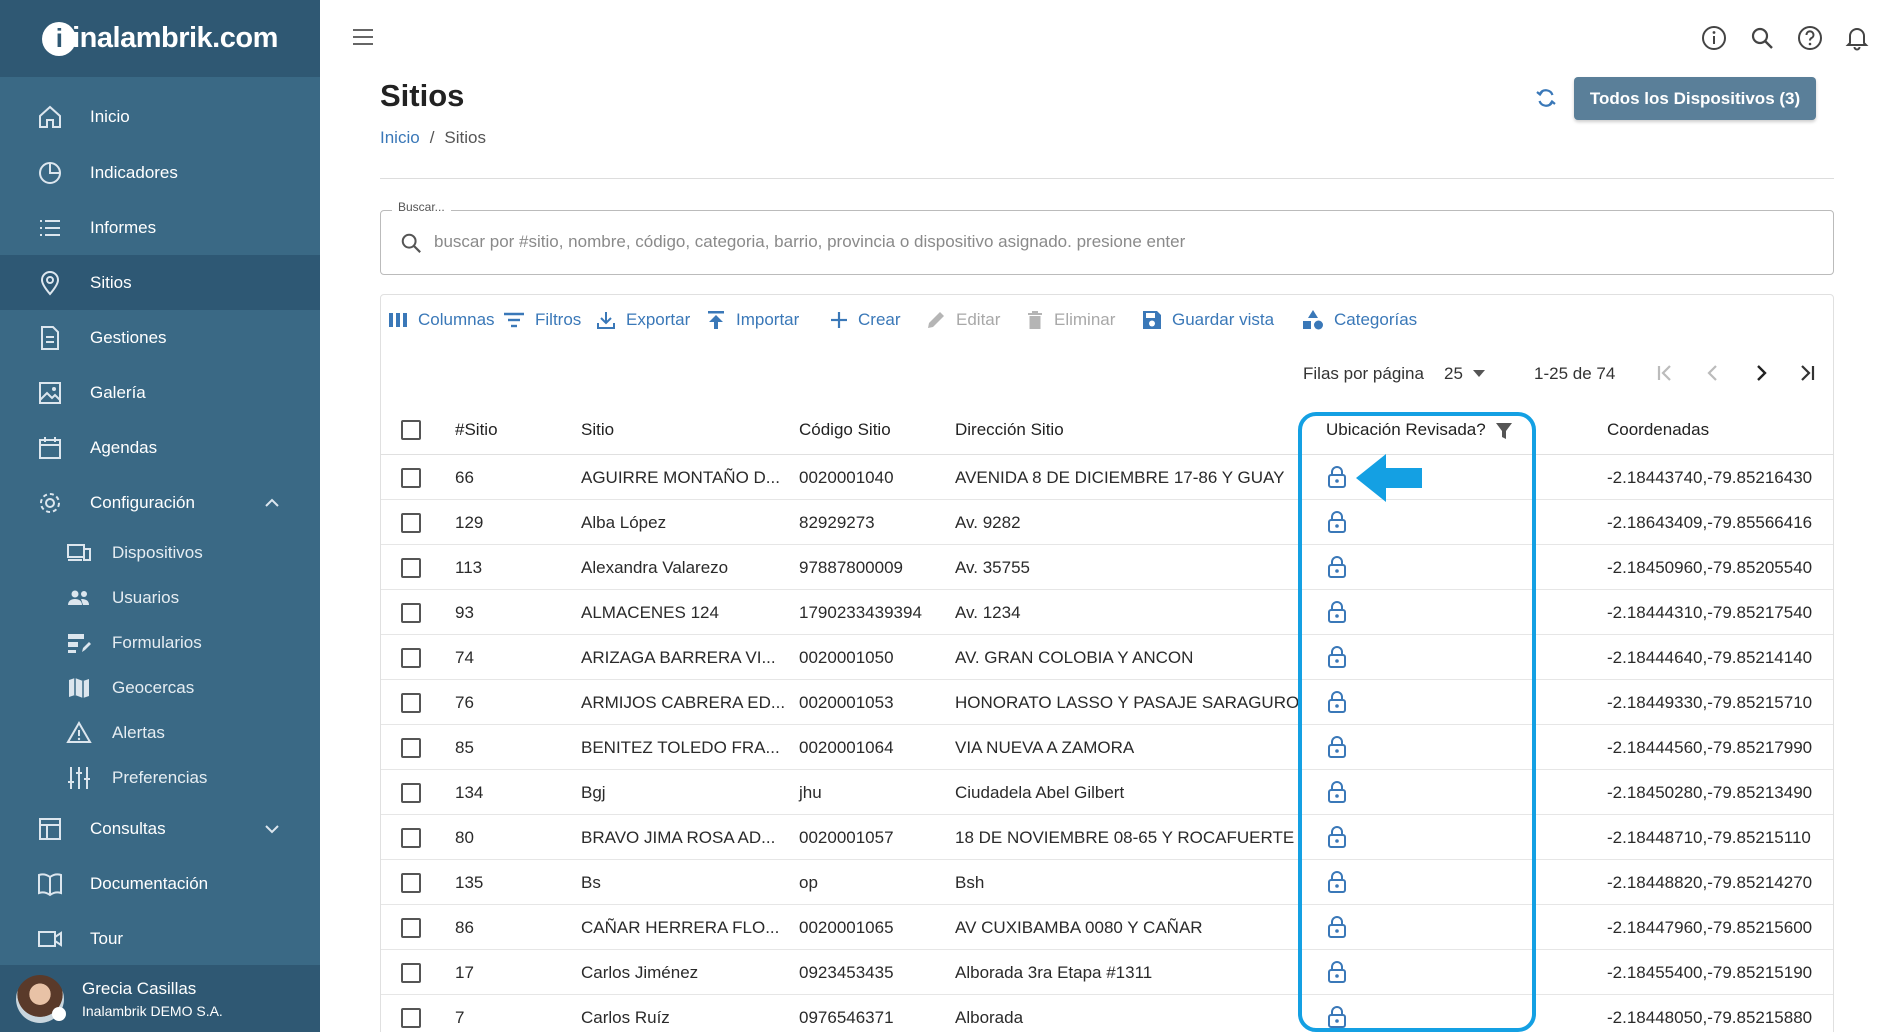 The image size is (1887, 1032). What do you see at coordinates (464, 612) in the screenshot?
I see `cell-id: 93` at bounding box center [464, 612].